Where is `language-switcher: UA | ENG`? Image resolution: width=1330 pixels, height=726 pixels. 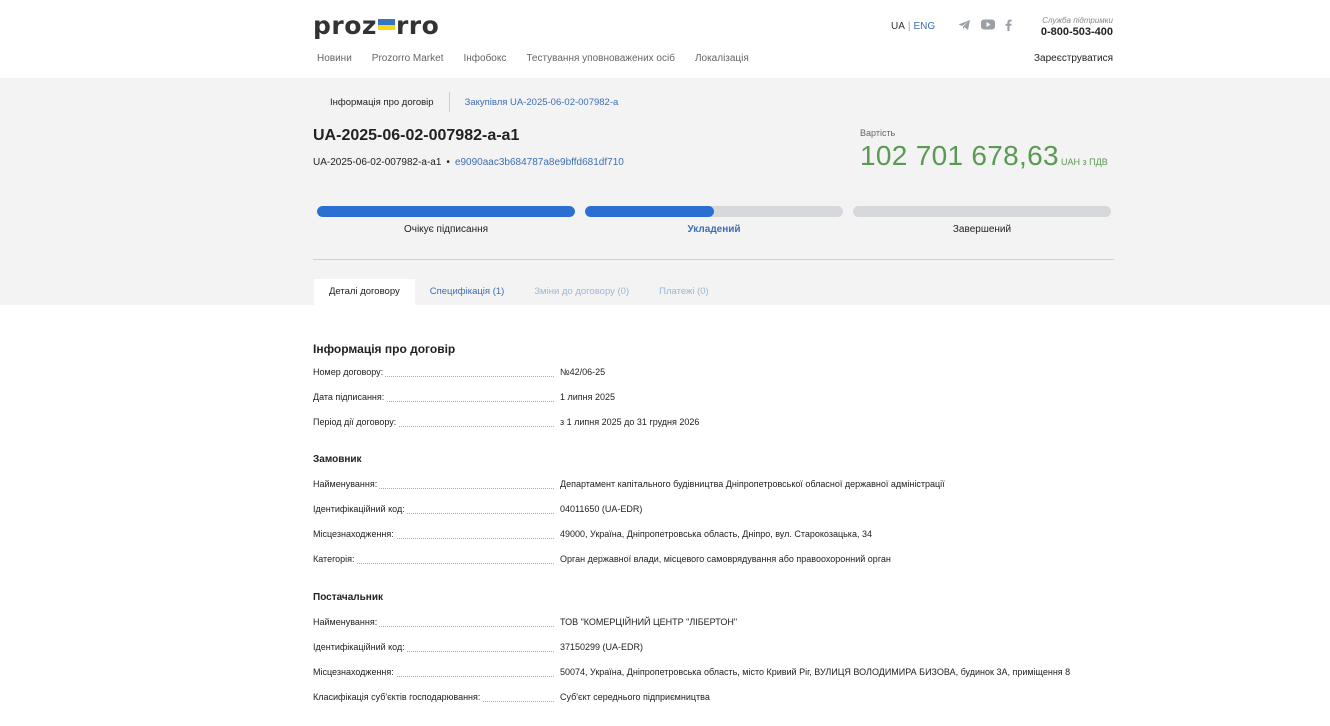 language-switcher: UA | ENG is located at coordinates (913, 26).